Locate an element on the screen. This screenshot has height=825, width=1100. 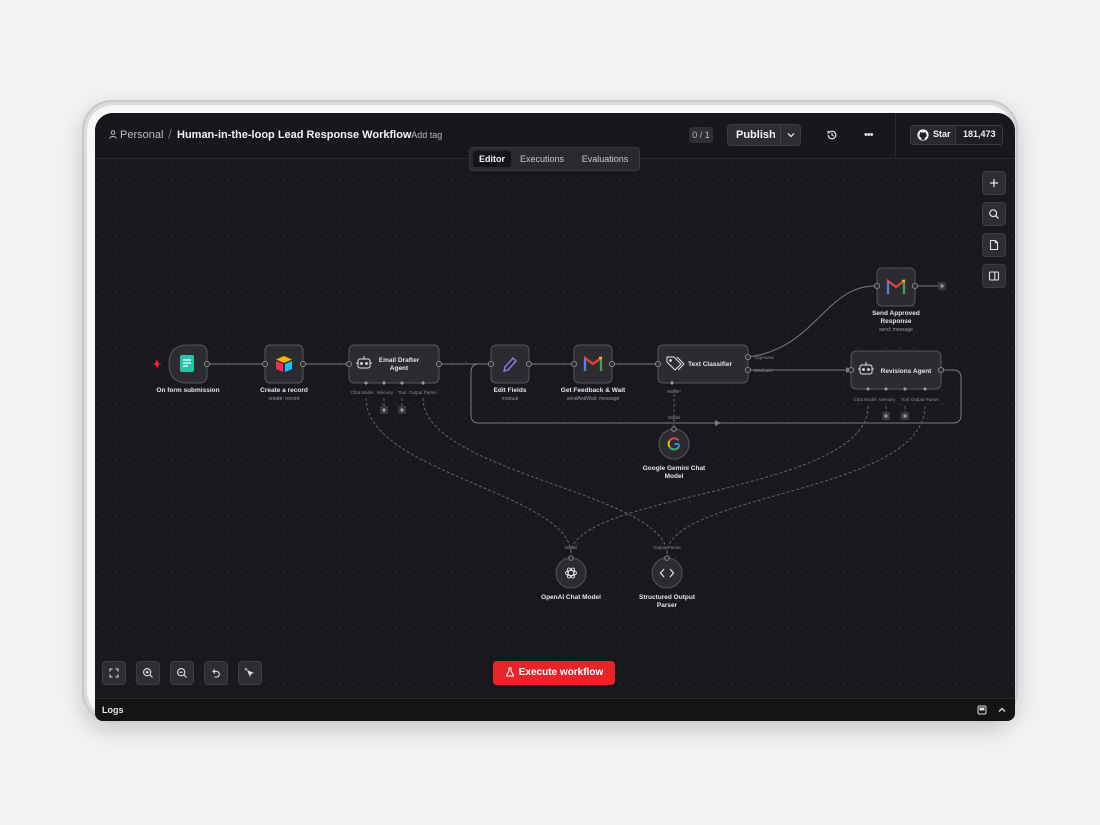
node-label-line1: Email Drafter is located at coordinates (399, 360).